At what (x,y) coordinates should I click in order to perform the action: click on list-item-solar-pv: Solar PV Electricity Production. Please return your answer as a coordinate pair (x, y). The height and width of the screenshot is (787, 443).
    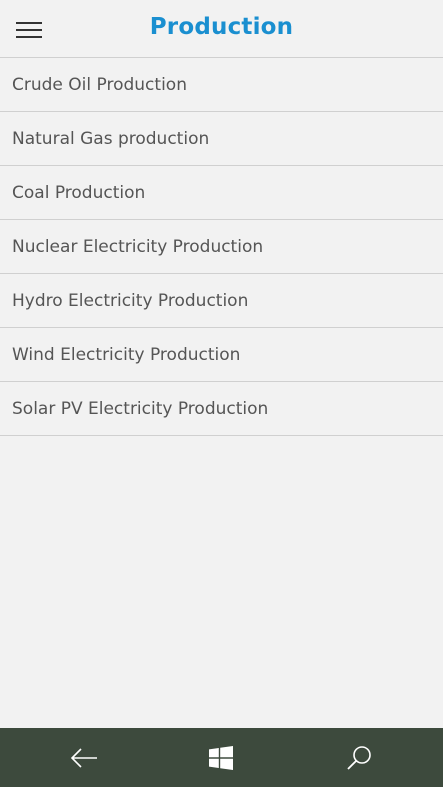
    Looking at the image, I should click on (221, 409).